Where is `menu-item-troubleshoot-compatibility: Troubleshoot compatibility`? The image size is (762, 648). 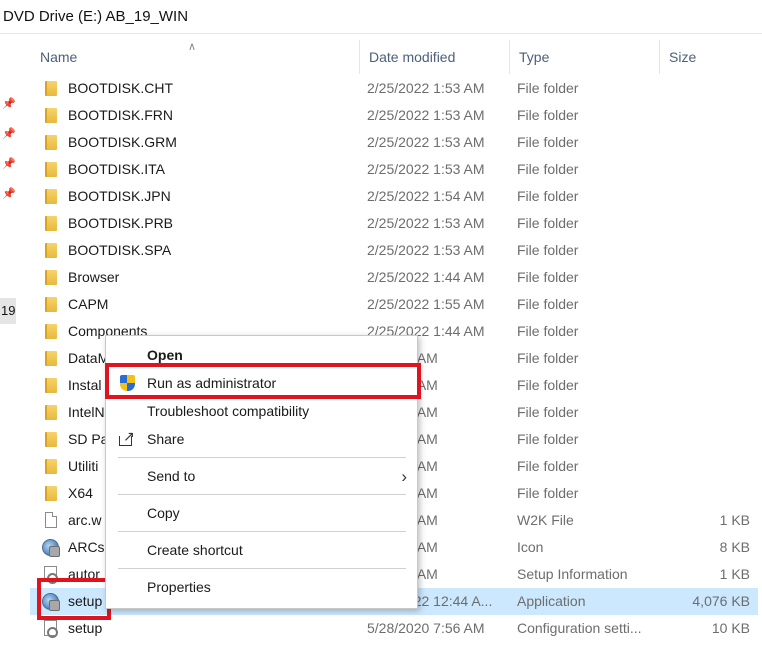
menu-item-troubleshoot-compatibility: Troubleshoot compatibility is located at coordinates (261, 411).